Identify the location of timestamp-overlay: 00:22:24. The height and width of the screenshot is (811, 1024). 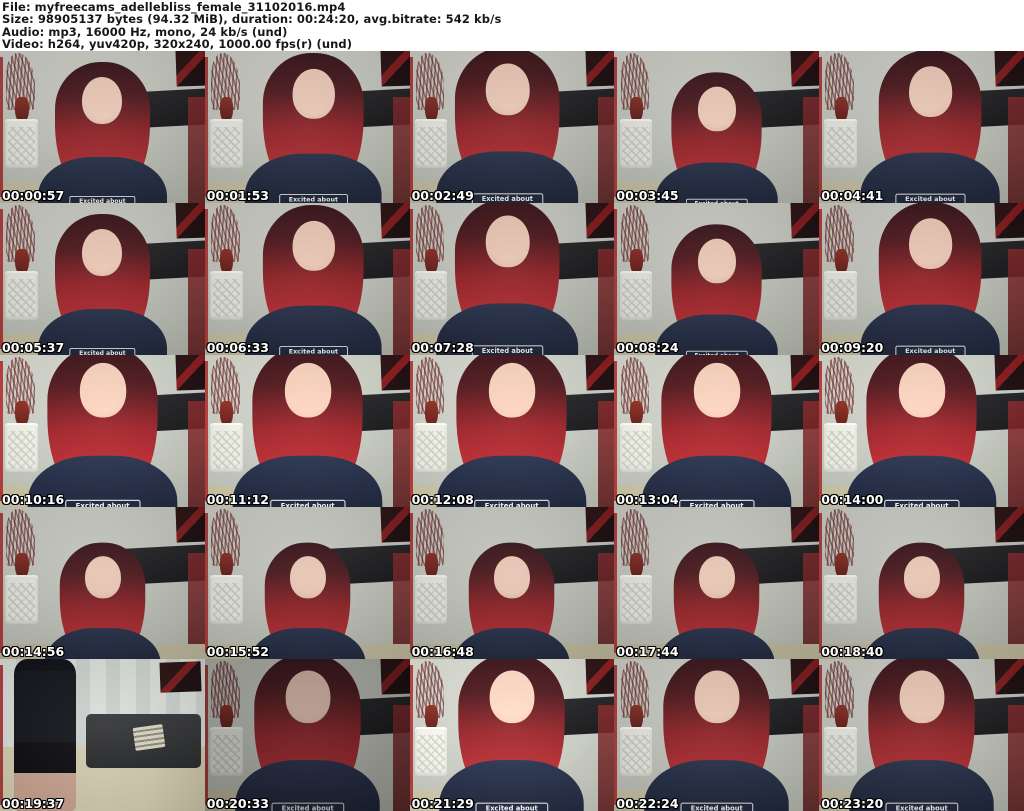
(647, 803).